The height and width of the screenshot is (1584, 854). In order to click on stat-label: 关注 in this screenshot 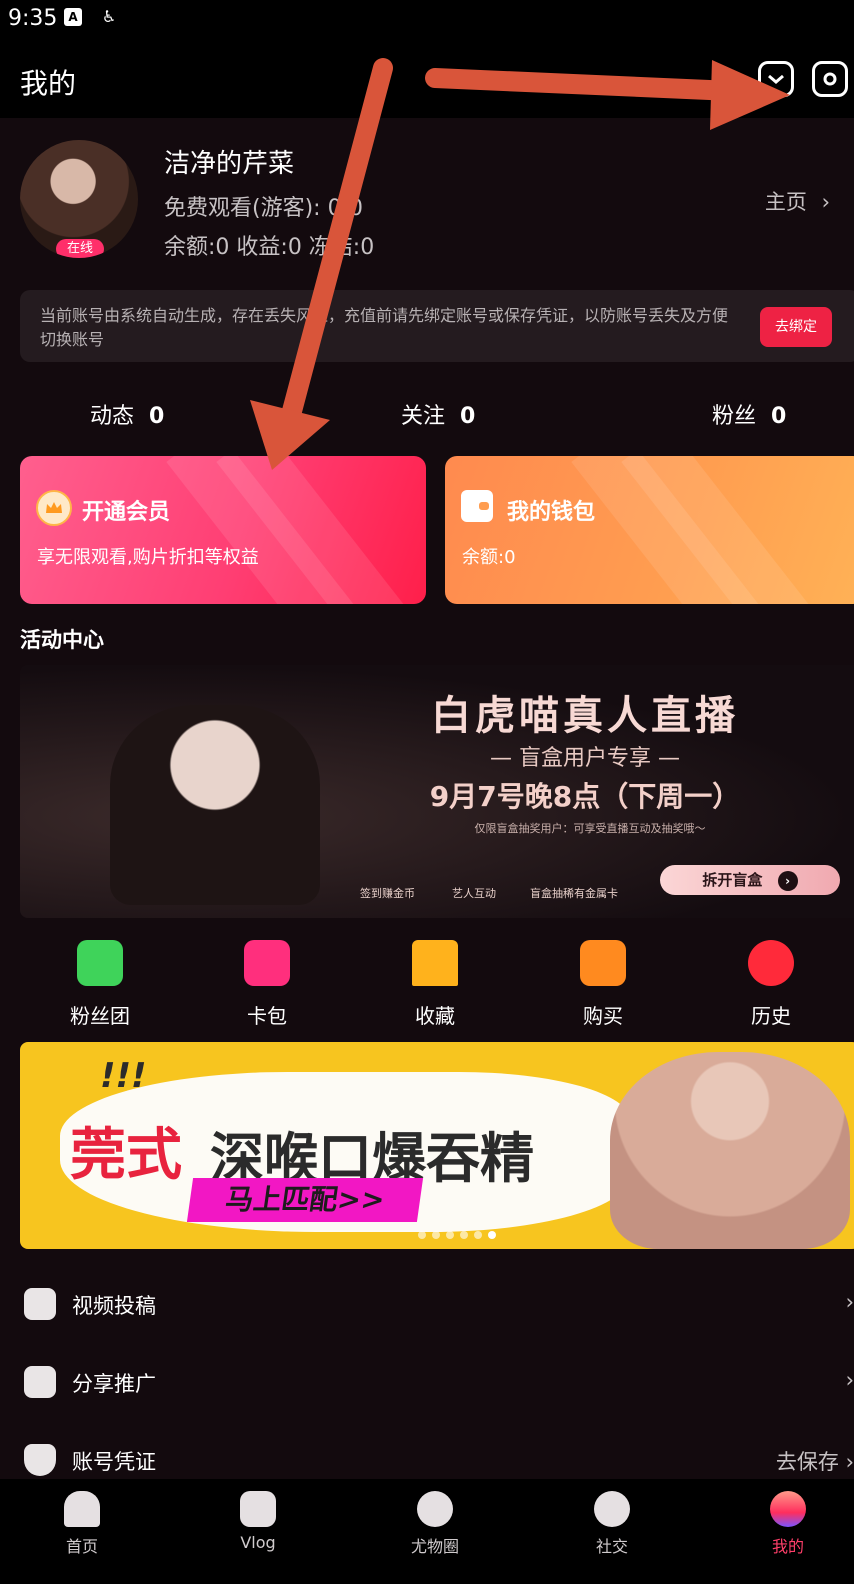, I will do `click(423, 416)`.